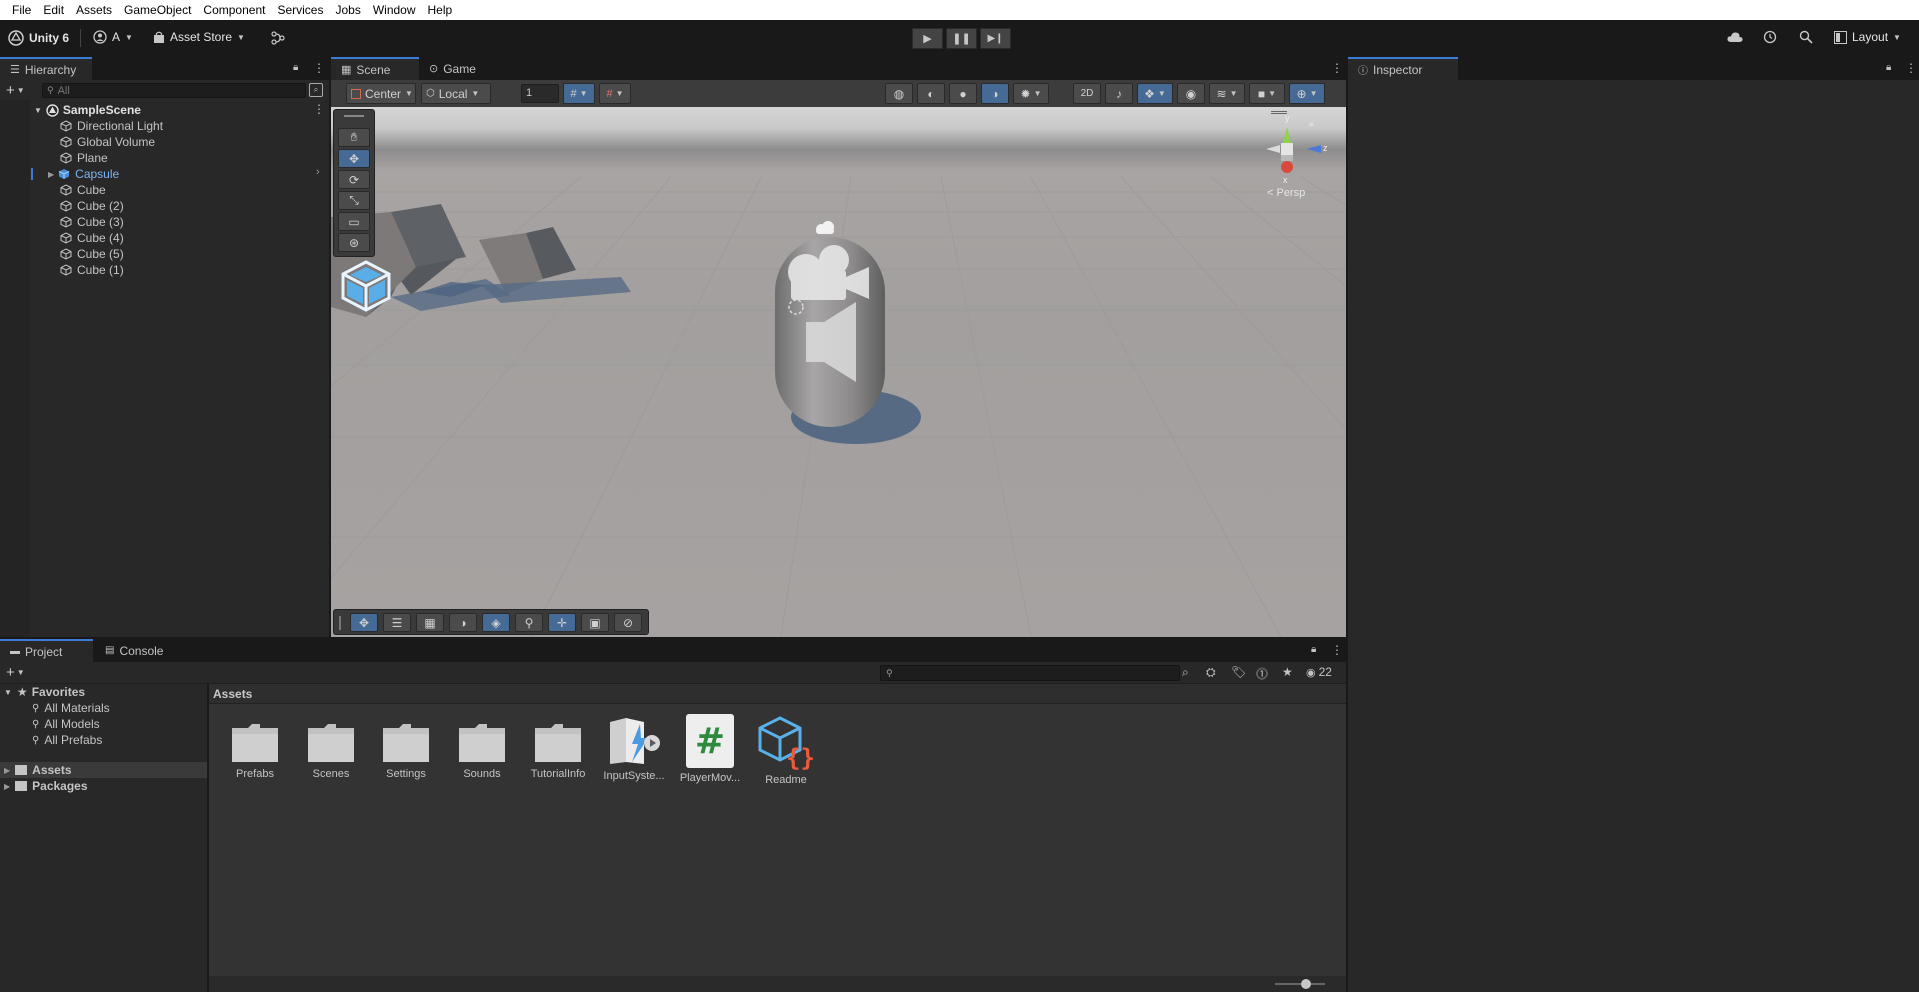 The width and height of the screenshot is (1919, 992). Describe the element at coordinates (963, 93) in the screenshot. I see `draw-mode-shaded: ●` at that location.